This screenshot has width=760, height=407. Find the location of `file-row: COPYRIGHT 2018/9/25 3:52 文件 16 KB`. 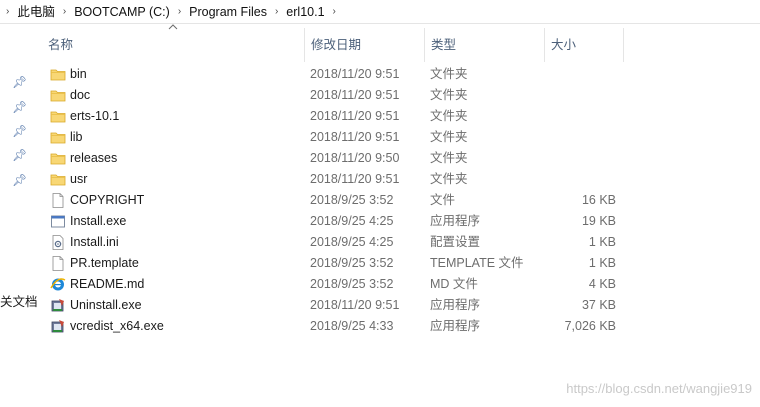

file-row: COPYRIGHT 2018/9/25 3:52 文件 16 KB is located at coordinates (400, 200).